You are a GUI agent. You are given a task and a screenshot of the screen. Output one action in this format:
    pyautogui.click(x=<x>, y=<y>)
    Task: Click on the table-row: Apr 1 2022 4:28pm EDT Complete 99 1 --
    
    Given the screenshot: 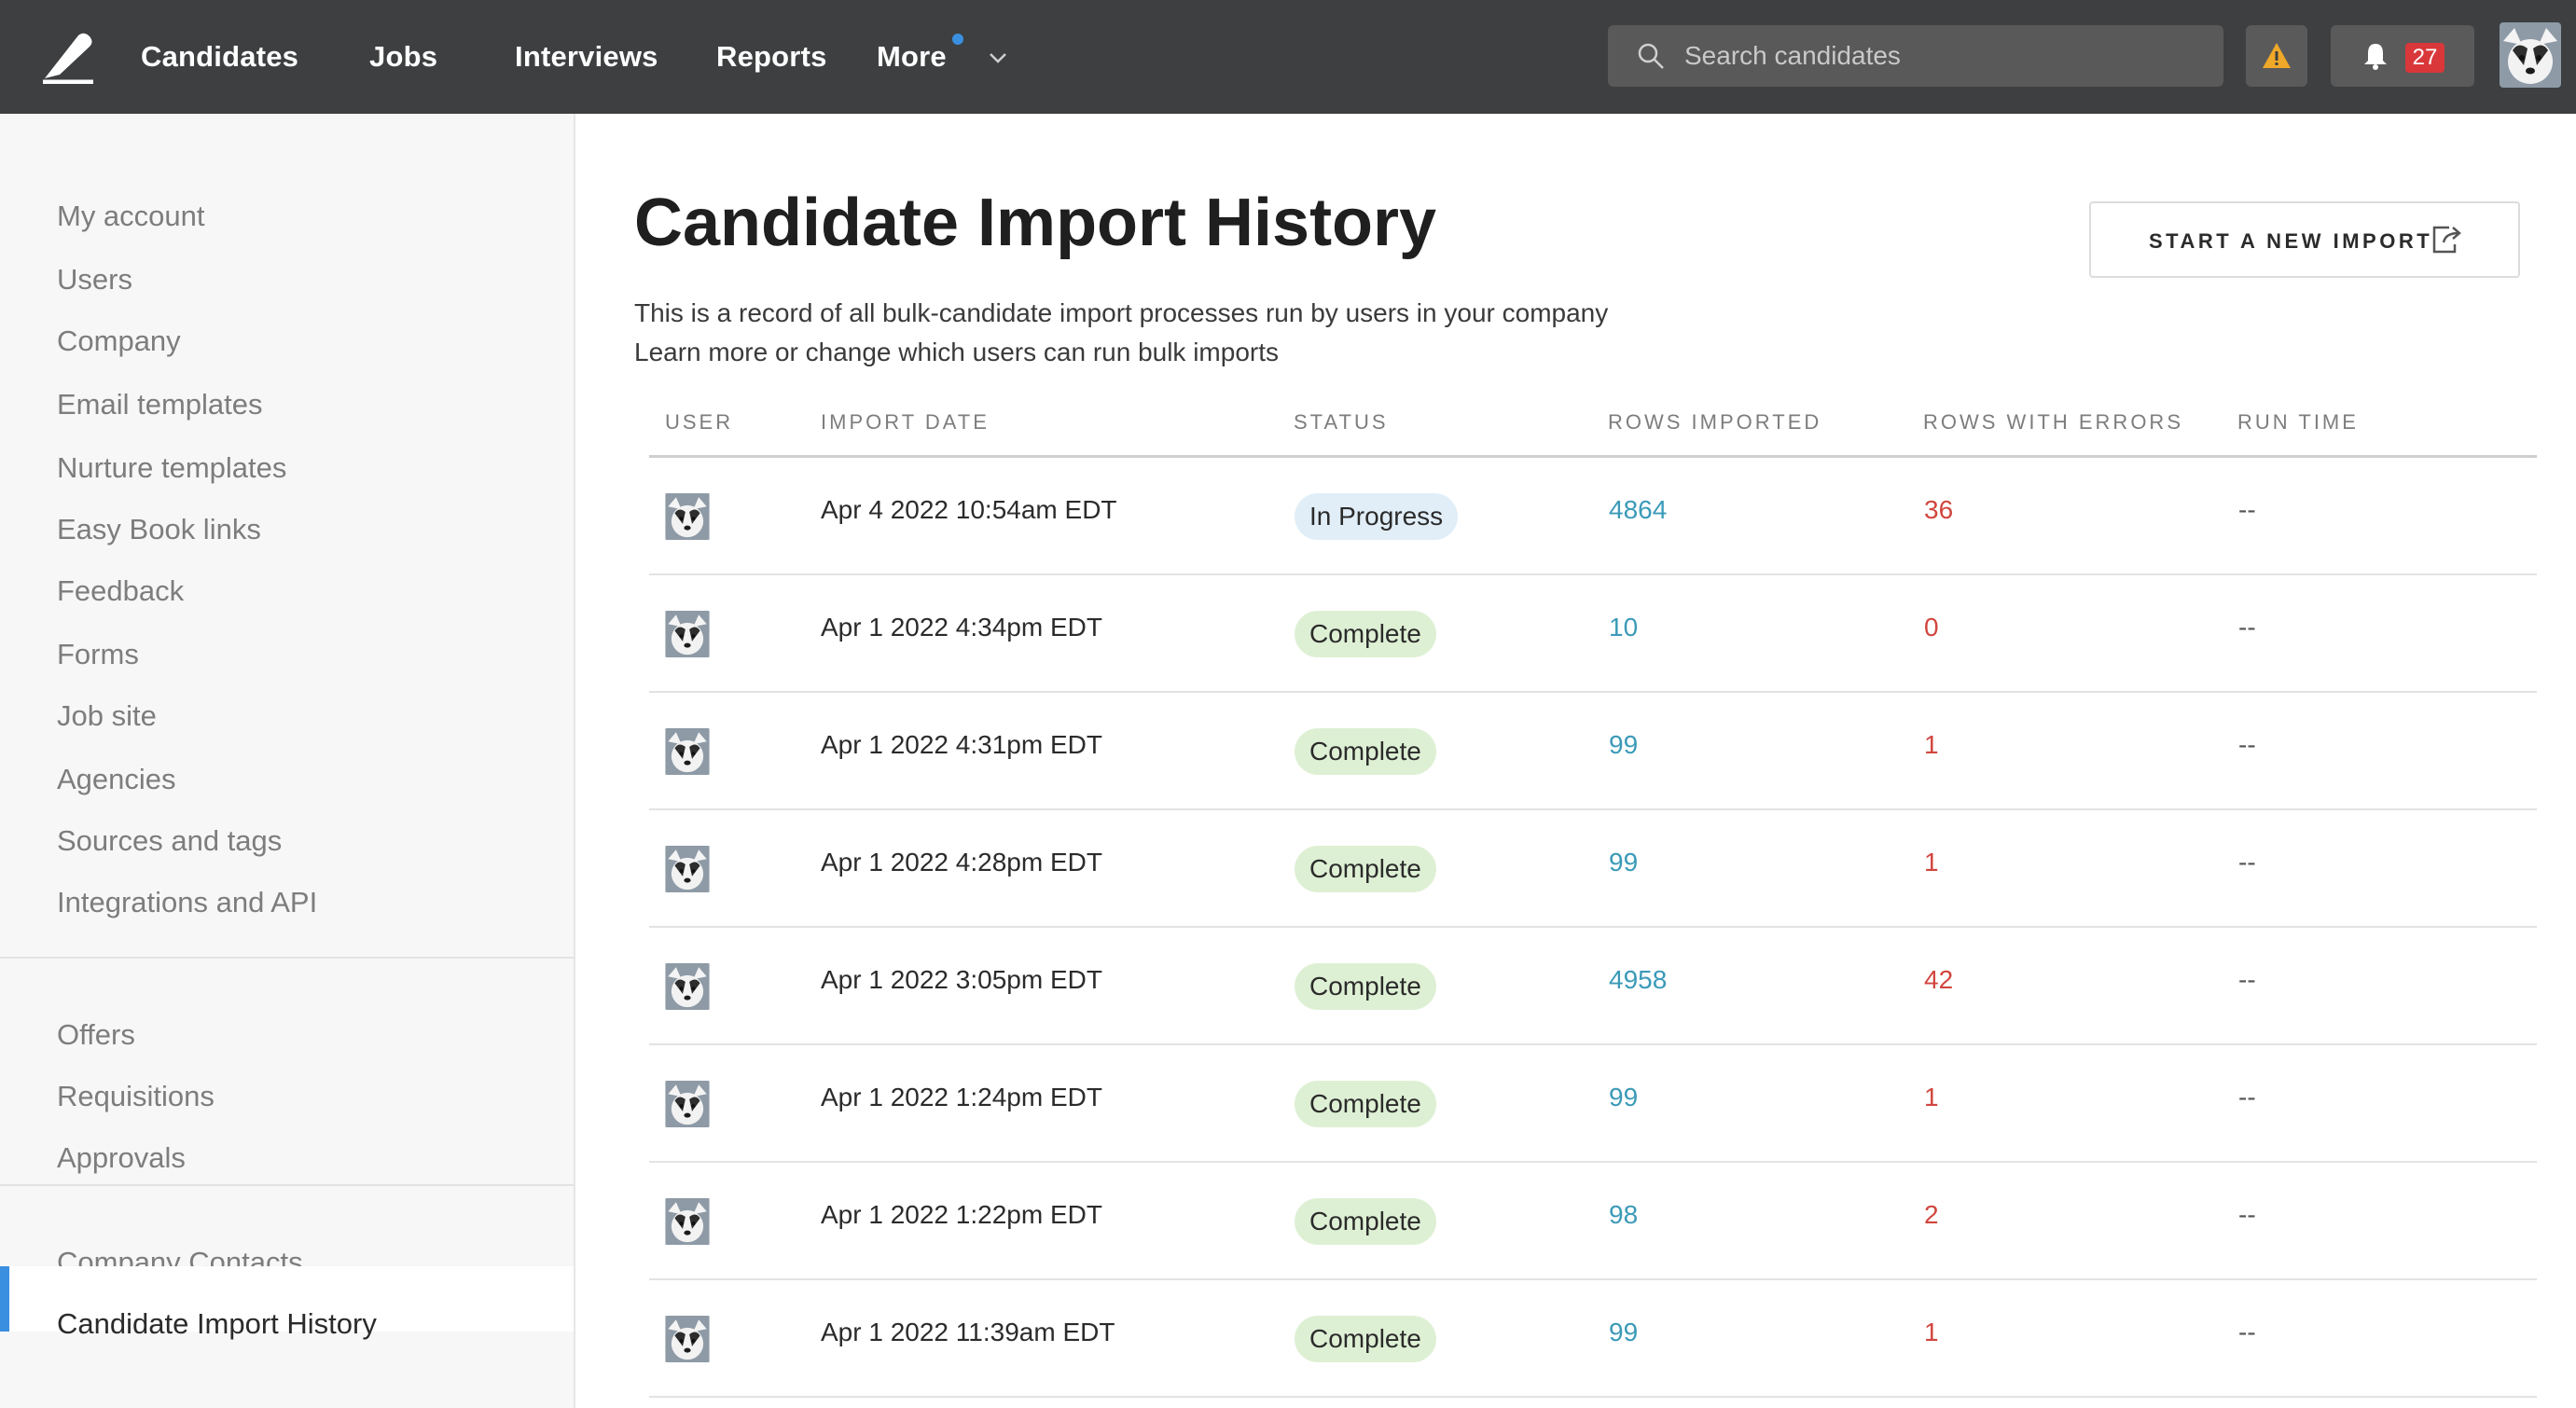 What is the action you would take?
    pyautogui.click(x=1593, y=869)
    